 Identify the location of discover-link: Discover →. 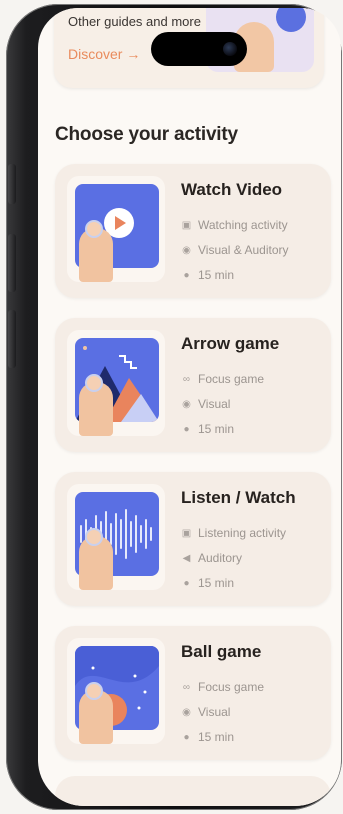
(104, 54).